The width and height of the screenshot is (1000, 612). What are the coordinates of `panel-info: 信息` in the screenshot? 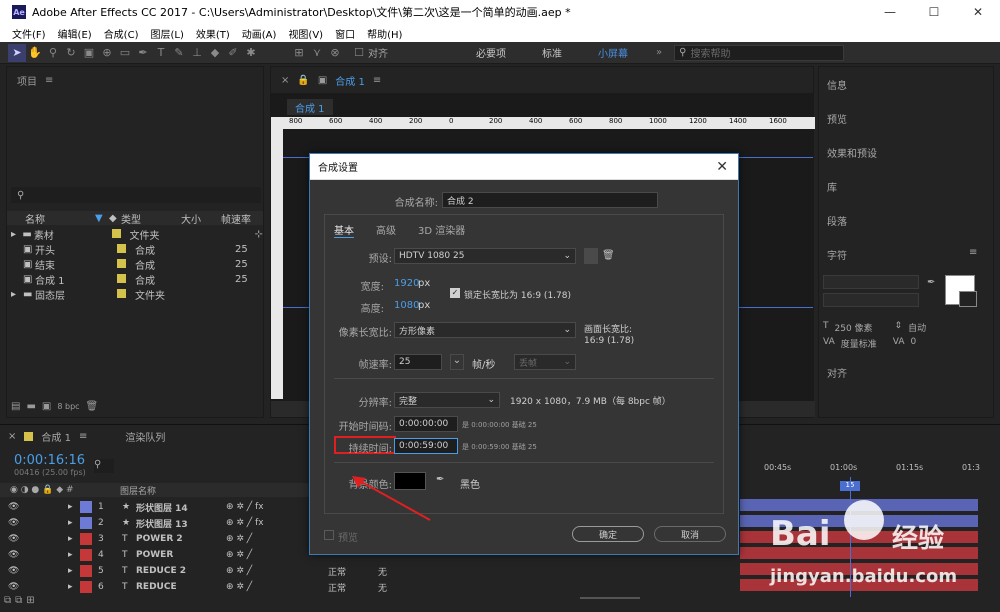 It's located at (837, 84).